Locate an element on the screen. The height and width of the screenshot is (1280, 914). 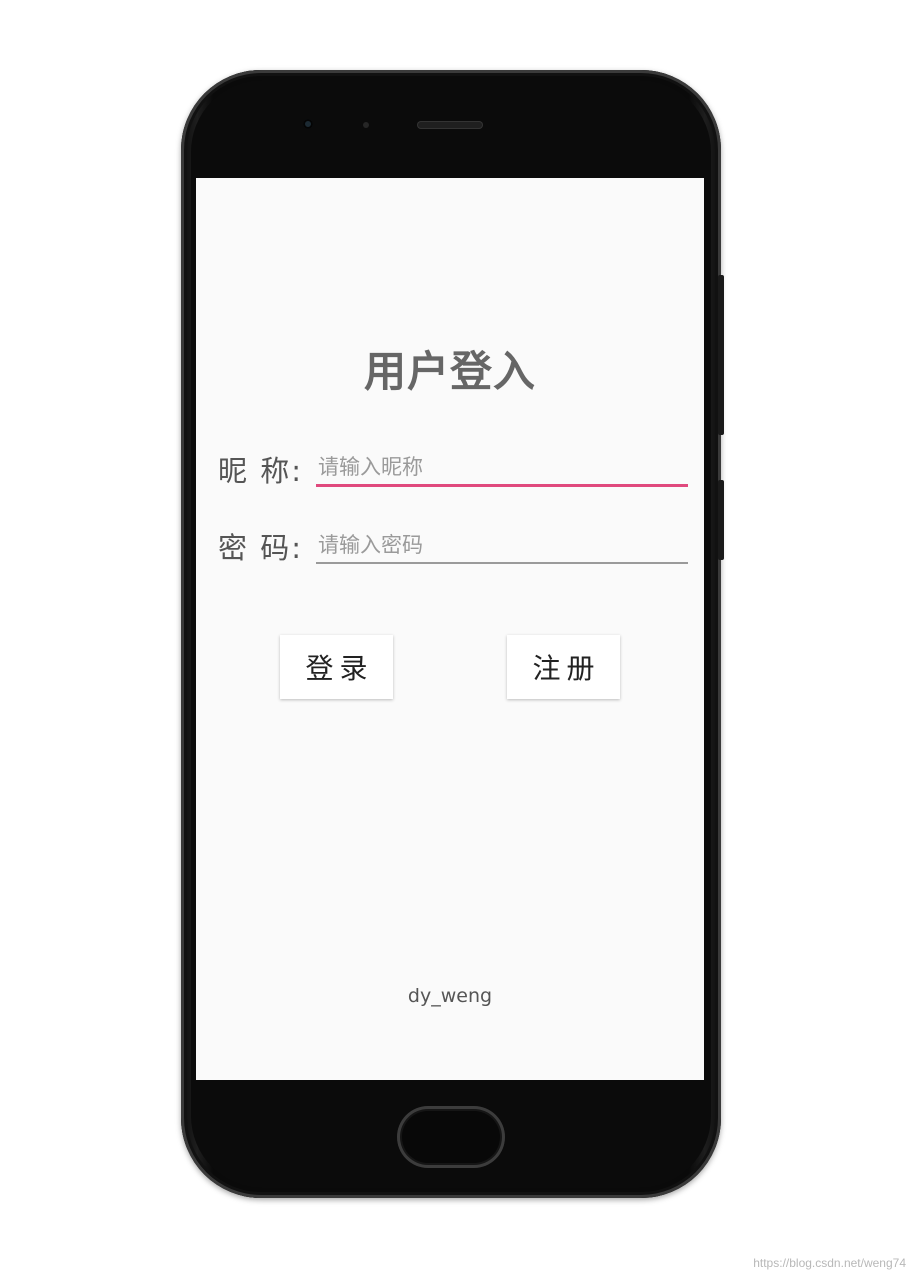
register-button: 注册 is located at coordinates (563, 667).